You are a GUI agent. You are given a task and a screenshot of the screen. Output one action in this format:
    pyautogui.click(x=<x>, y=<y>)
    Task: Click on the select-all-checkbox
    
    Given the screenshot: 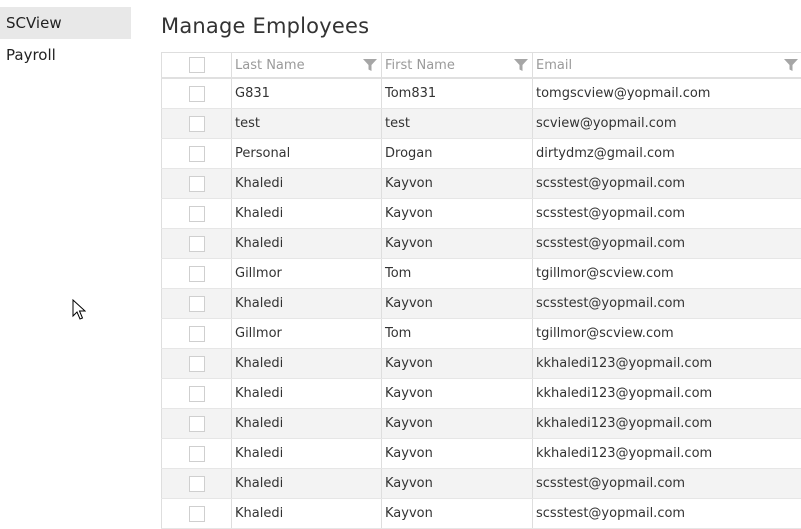 What is the action you would take?
    pyautogui.click(x=197, y=65)
    